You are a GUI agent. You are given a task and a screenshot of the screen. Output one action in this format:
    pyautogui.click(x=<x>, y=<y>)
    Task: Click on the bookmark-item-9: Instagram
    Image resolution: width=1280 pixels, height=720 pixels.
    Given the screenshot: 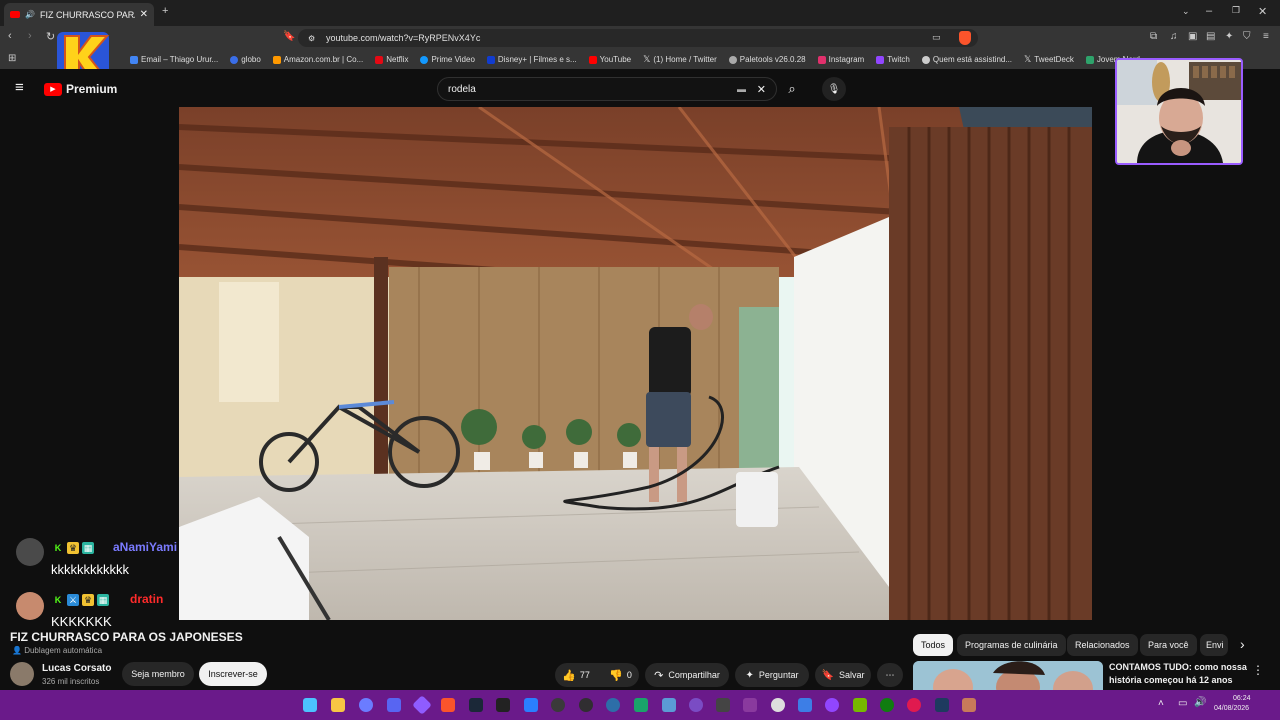 What is the action you would take?
    pyautogui.click(x=840, y=59)
    